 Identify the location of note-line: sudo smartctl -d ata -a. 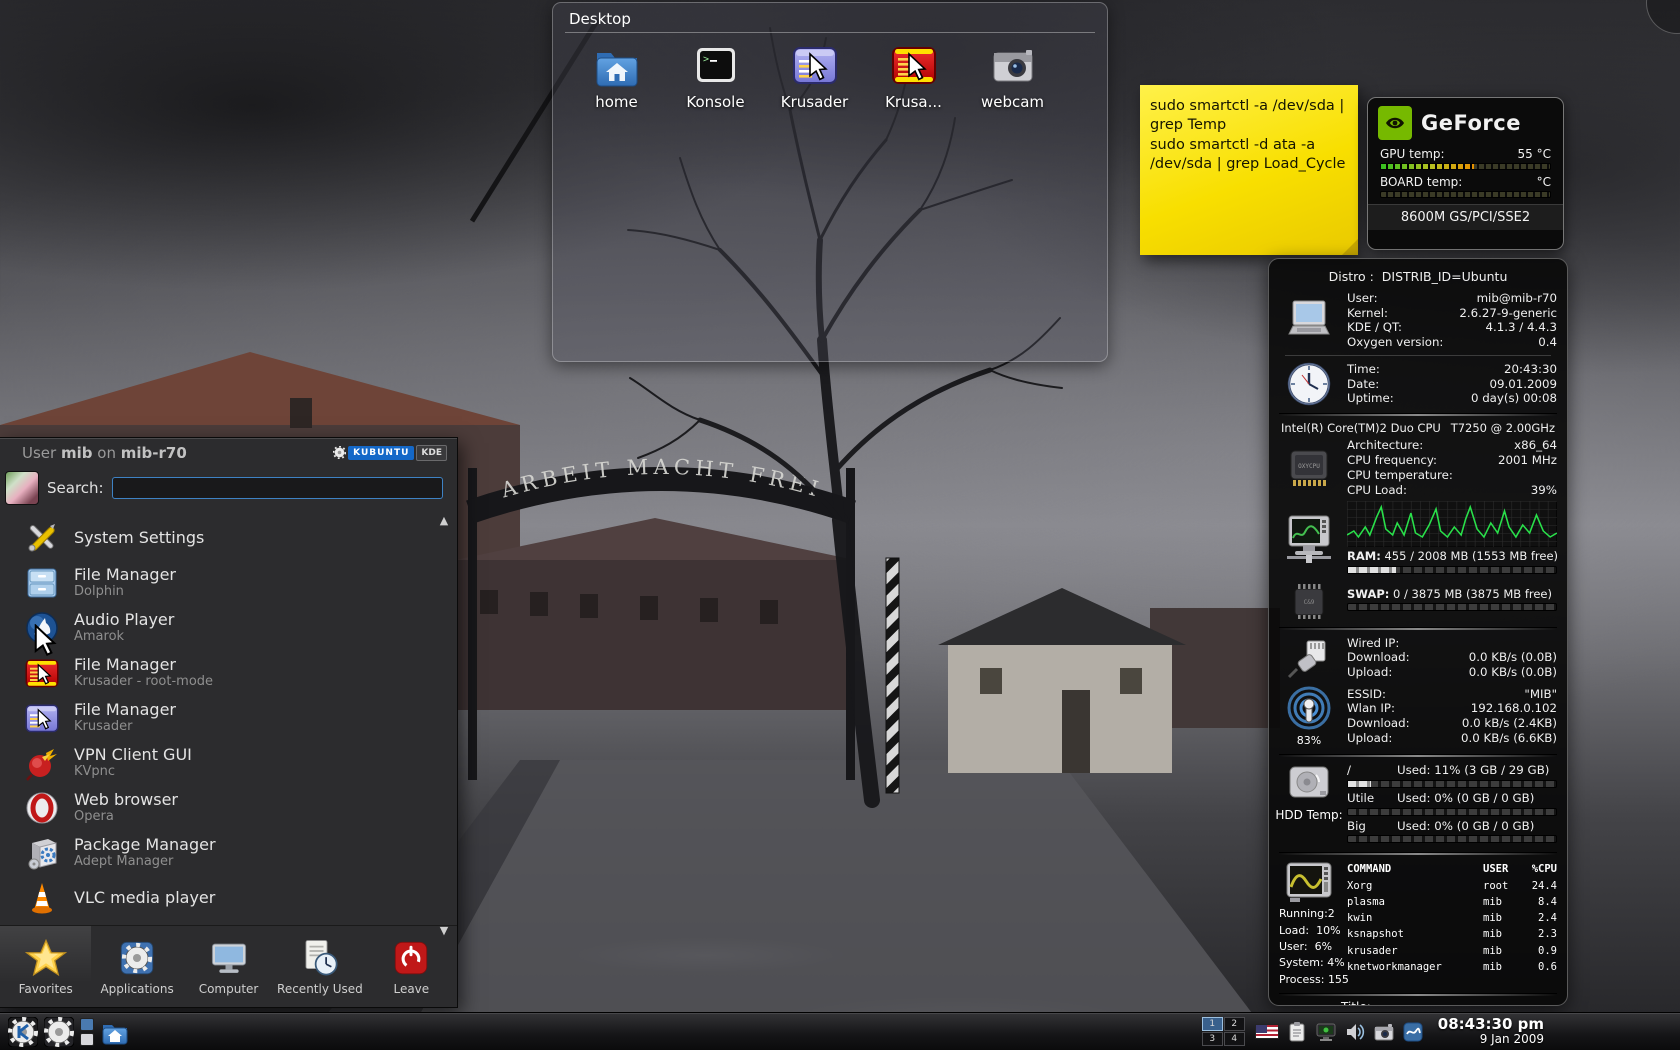
(1233, 144).